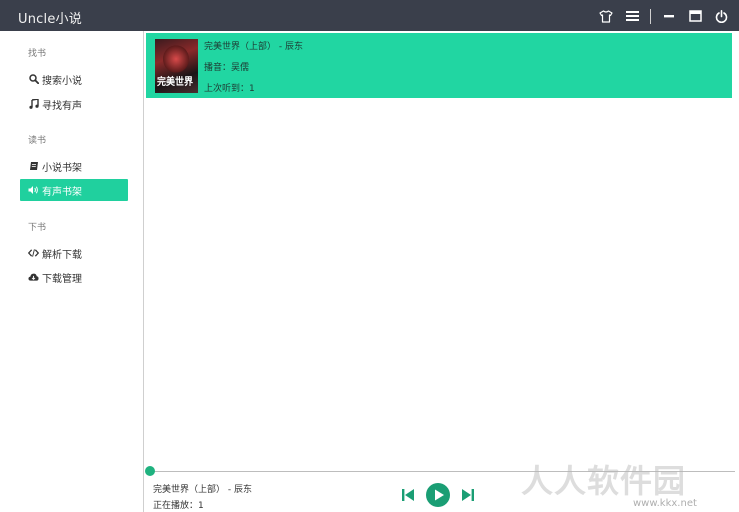 This screenshot has height=512, width=739. Describe the element at coordinates (253, 47) in the screenshot. I see `book-title: 完美世界（上部） - 辰东` at that location.